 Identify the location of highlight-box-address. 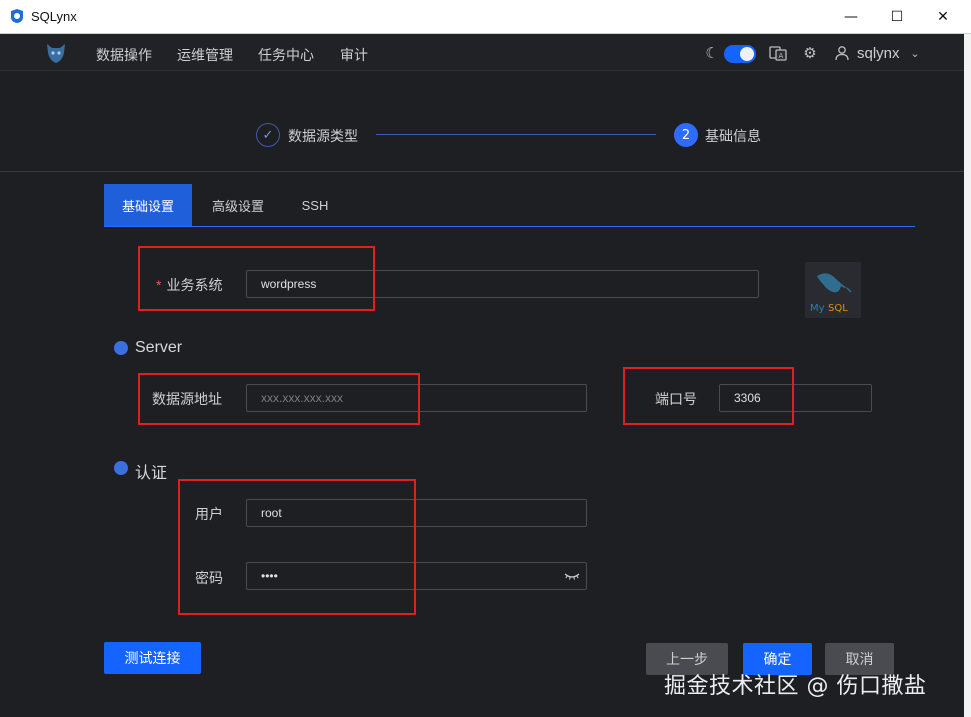
(279, 399).